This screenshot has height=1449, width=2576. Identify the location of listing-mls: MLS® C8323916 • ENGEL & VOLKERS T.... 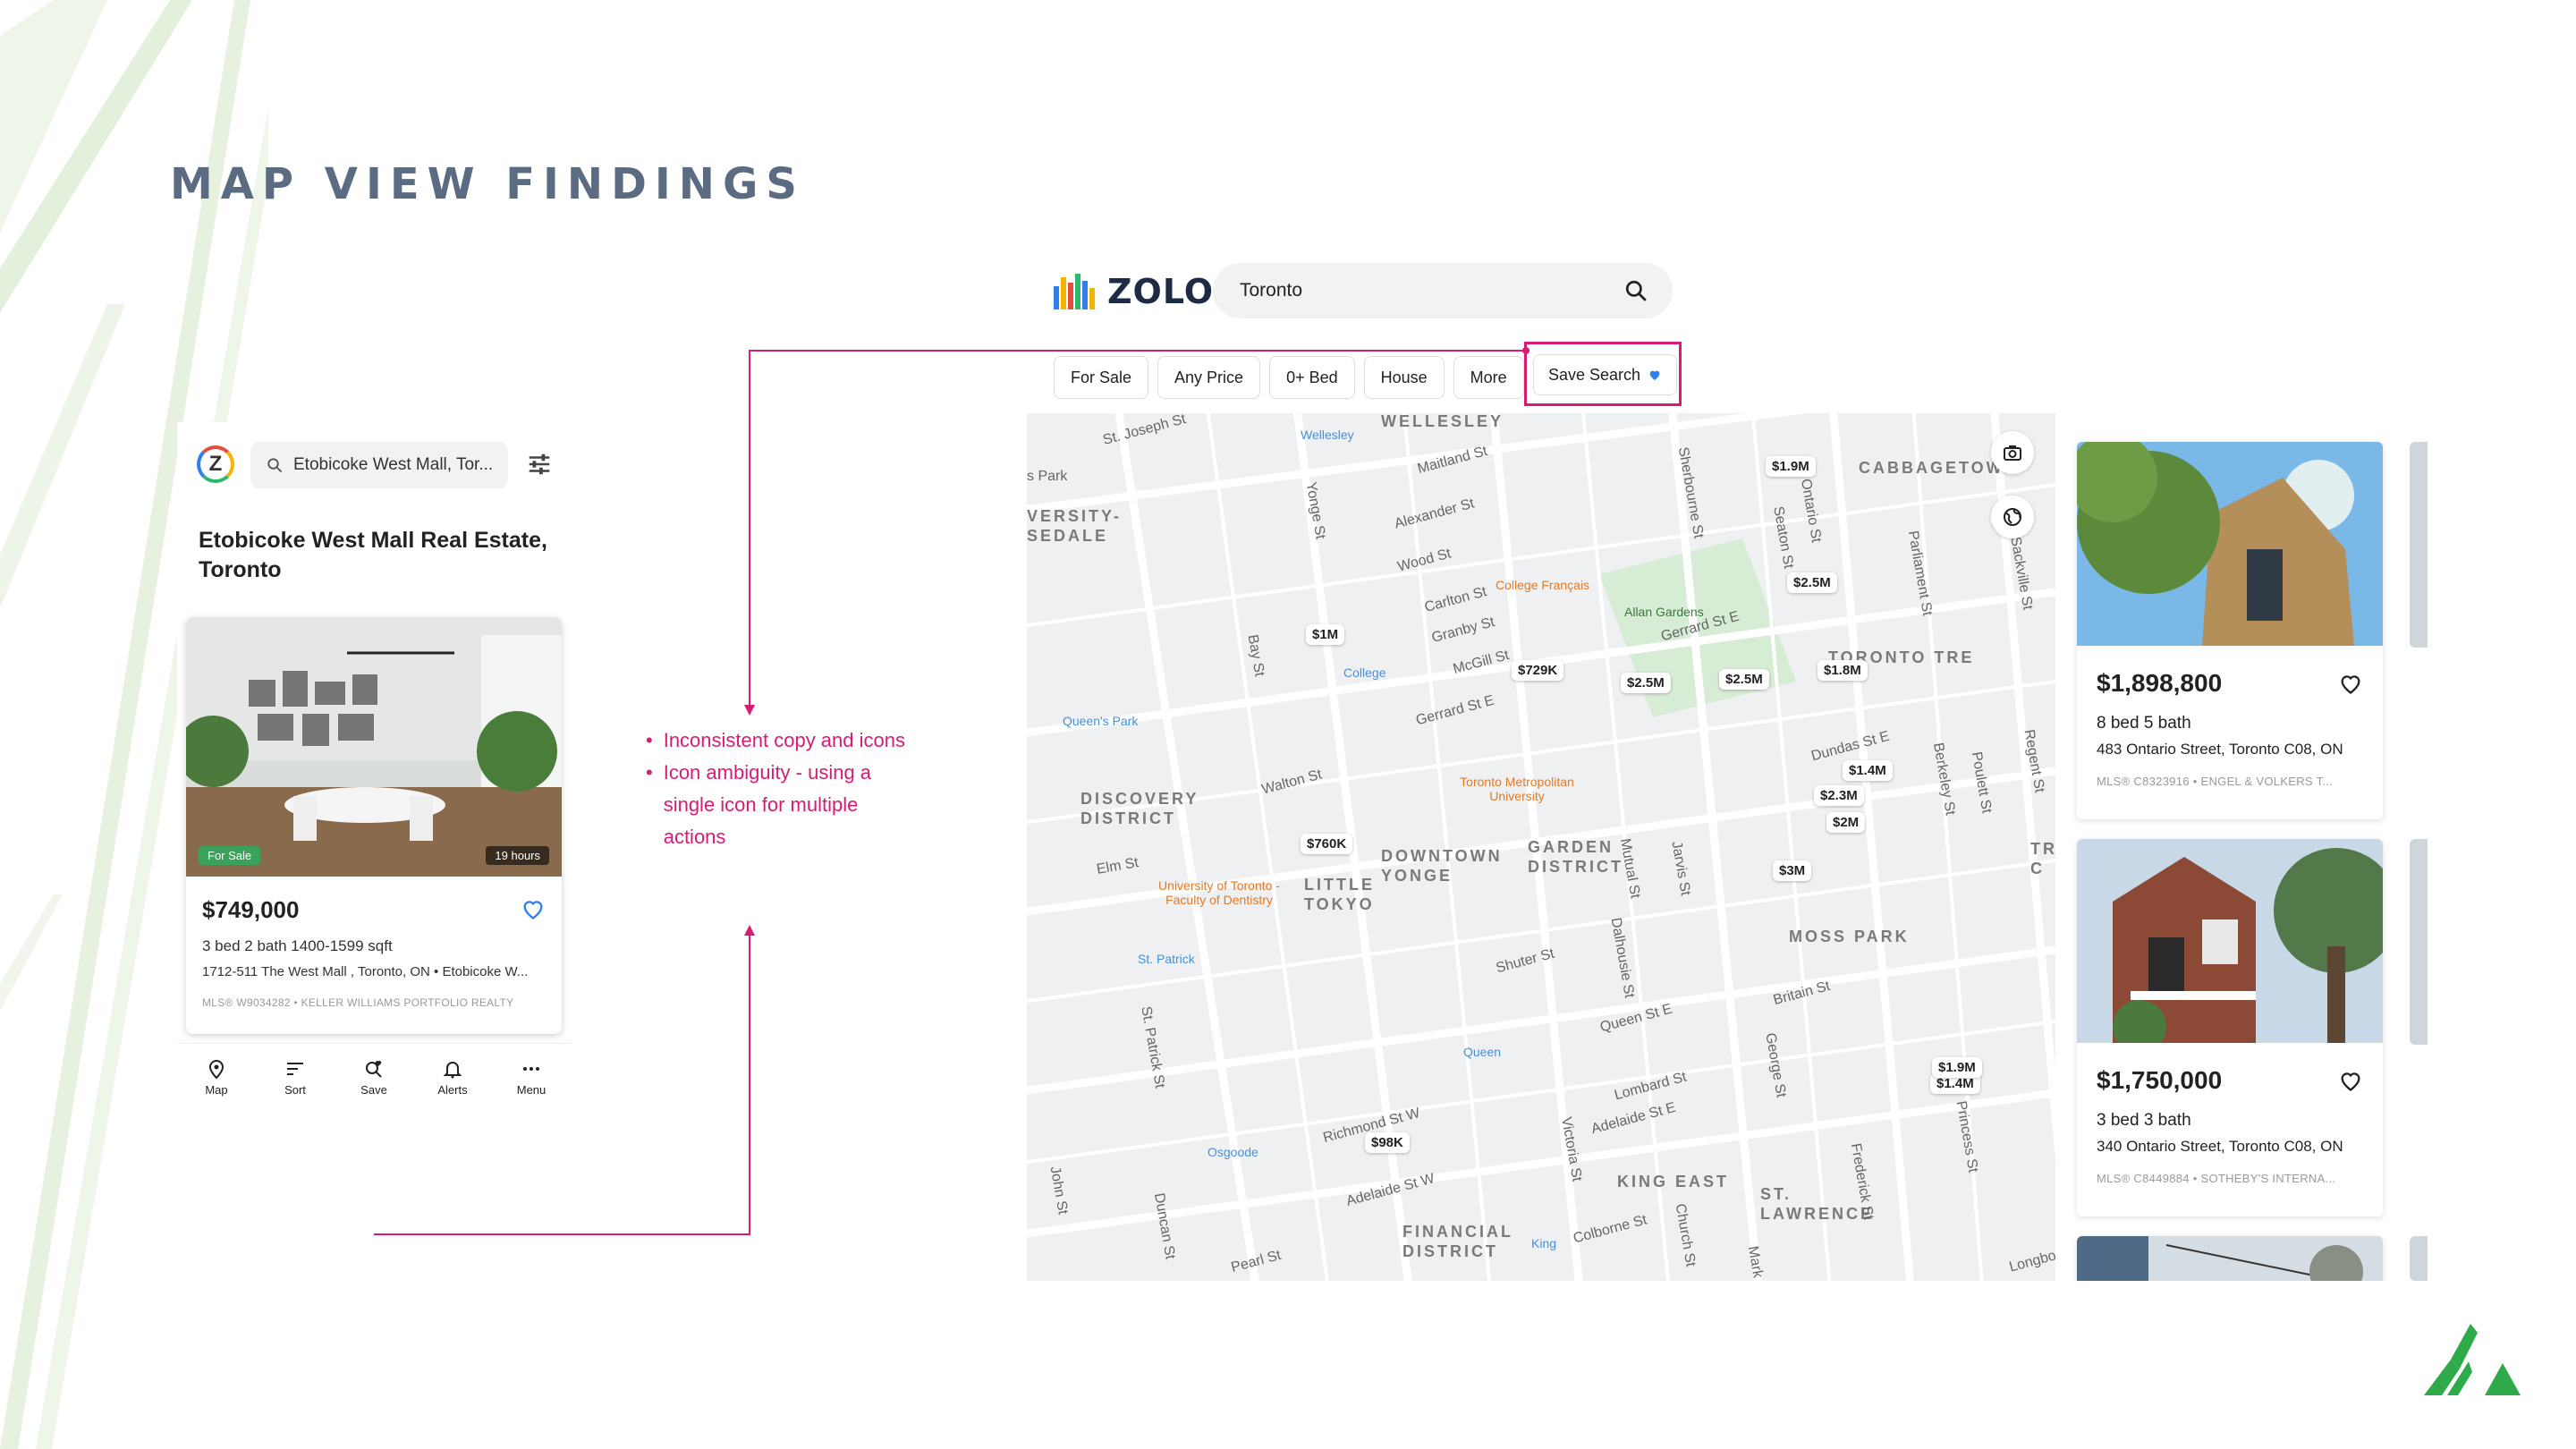
(2215, 781).